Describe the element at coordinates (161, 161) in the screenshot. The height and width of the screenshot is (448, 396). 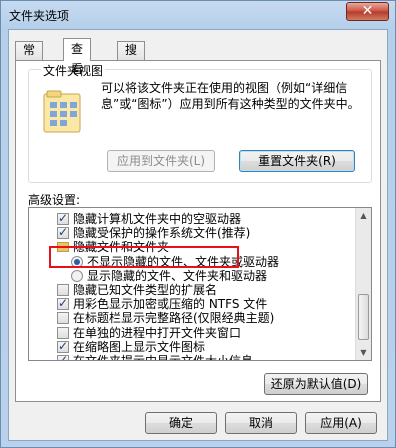
I see `apply-to-folders-button: 应用到文件夹(L)` at that location.